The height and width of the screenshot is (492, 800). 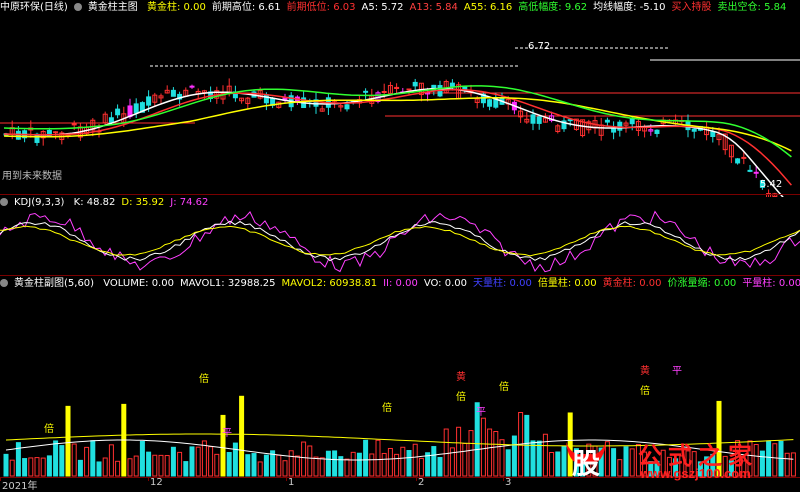 I want to click on header-item: 前期高位: 6.61, so click(x=246, y=7).